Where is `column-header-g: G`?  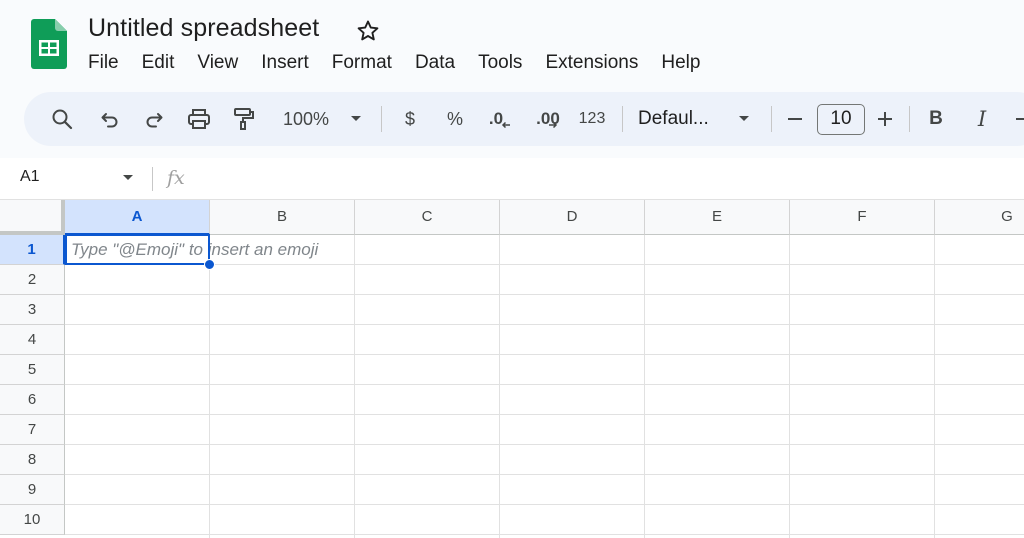 column-header-g: G is located at coordinates (979, 217).